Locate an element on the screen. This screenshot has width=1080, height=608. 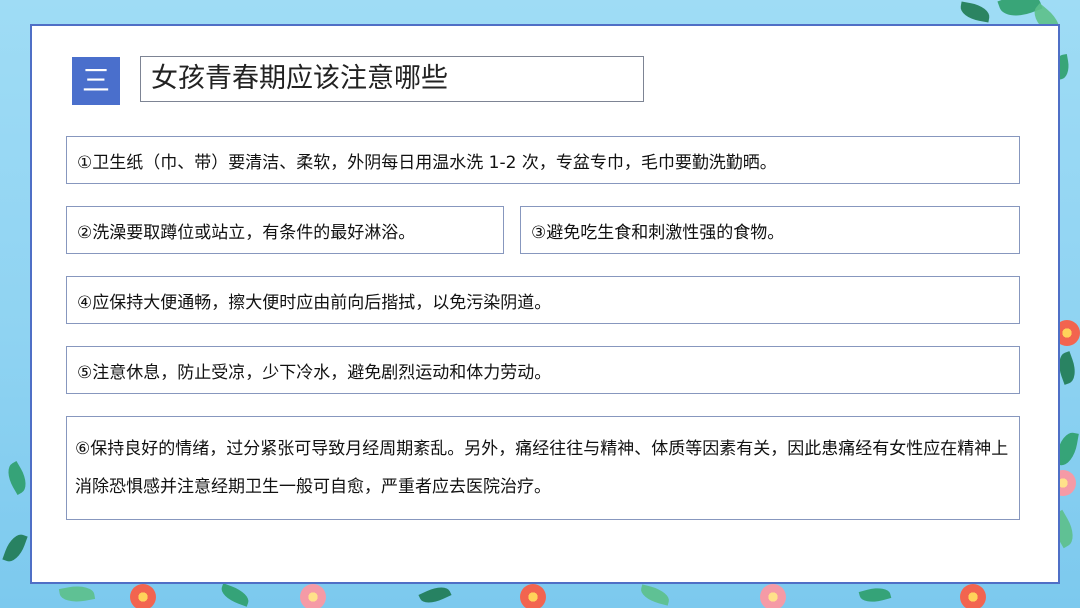
tip-item-5: ⑤注意休息，防止受凉，少下冷水，避免剧烈运动和体力劳动。 is located at coordinates (543, 370).